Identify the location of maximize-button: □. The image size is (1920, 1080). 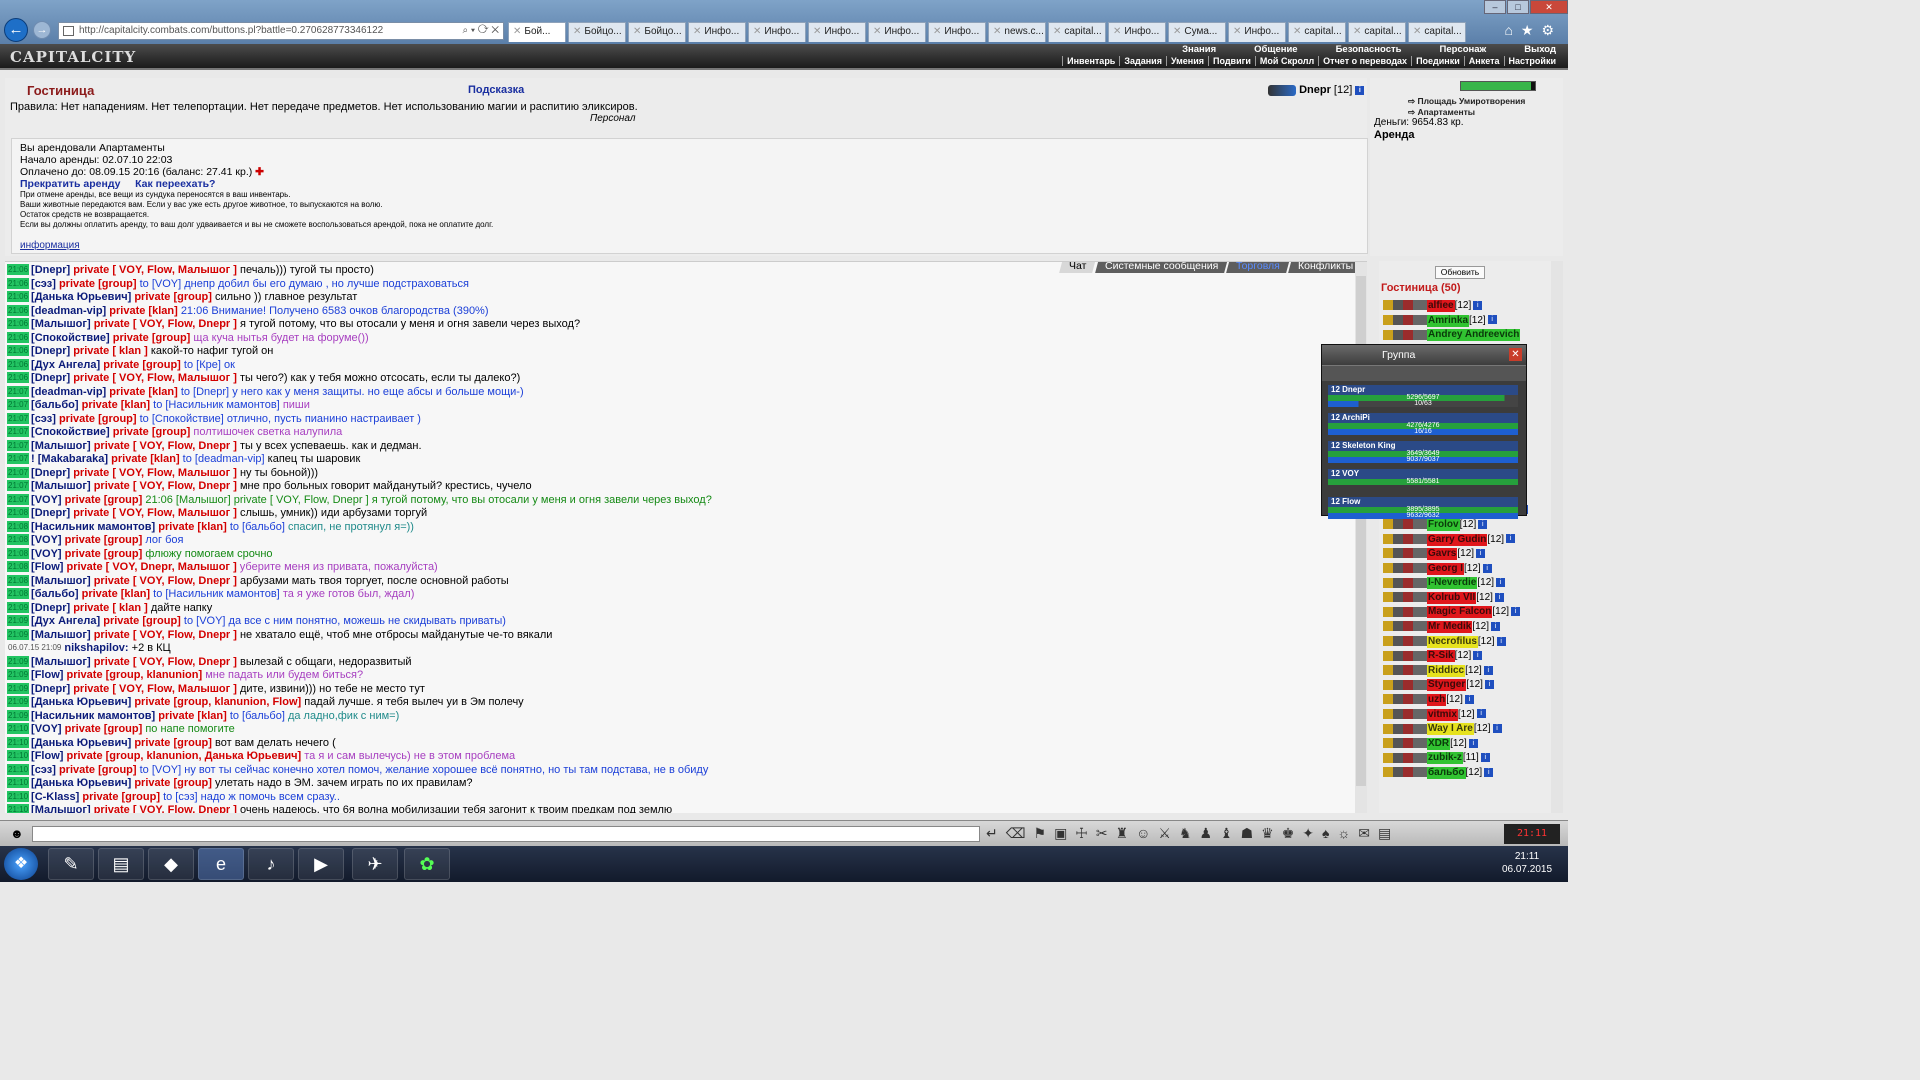
(1518, 7).